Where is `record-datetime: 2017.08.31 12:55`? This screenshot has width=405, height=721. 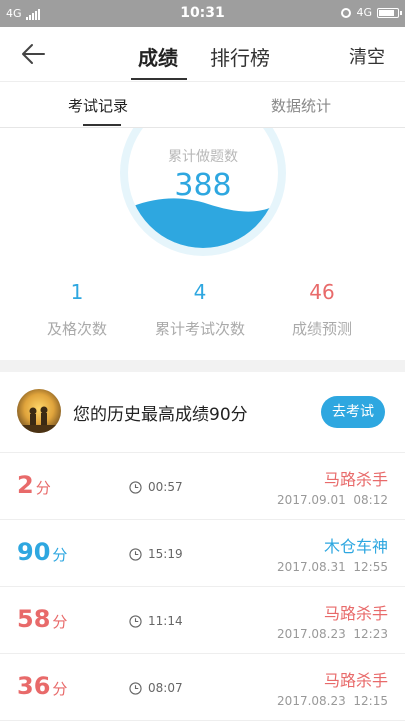 record-datetime: 2017.08.31 12:55 is located at coordinates (332, 567).